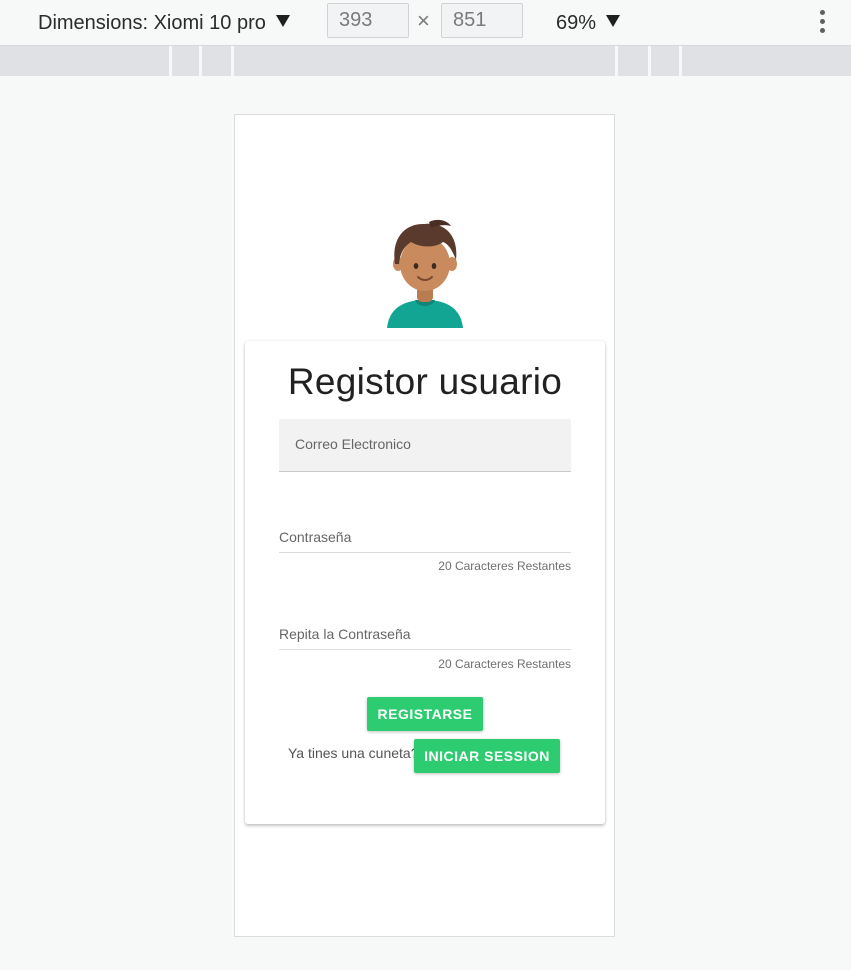 The width and height of the screenshot is (851, 970). I want to click on user-avatar-icon, so click(425, 273).